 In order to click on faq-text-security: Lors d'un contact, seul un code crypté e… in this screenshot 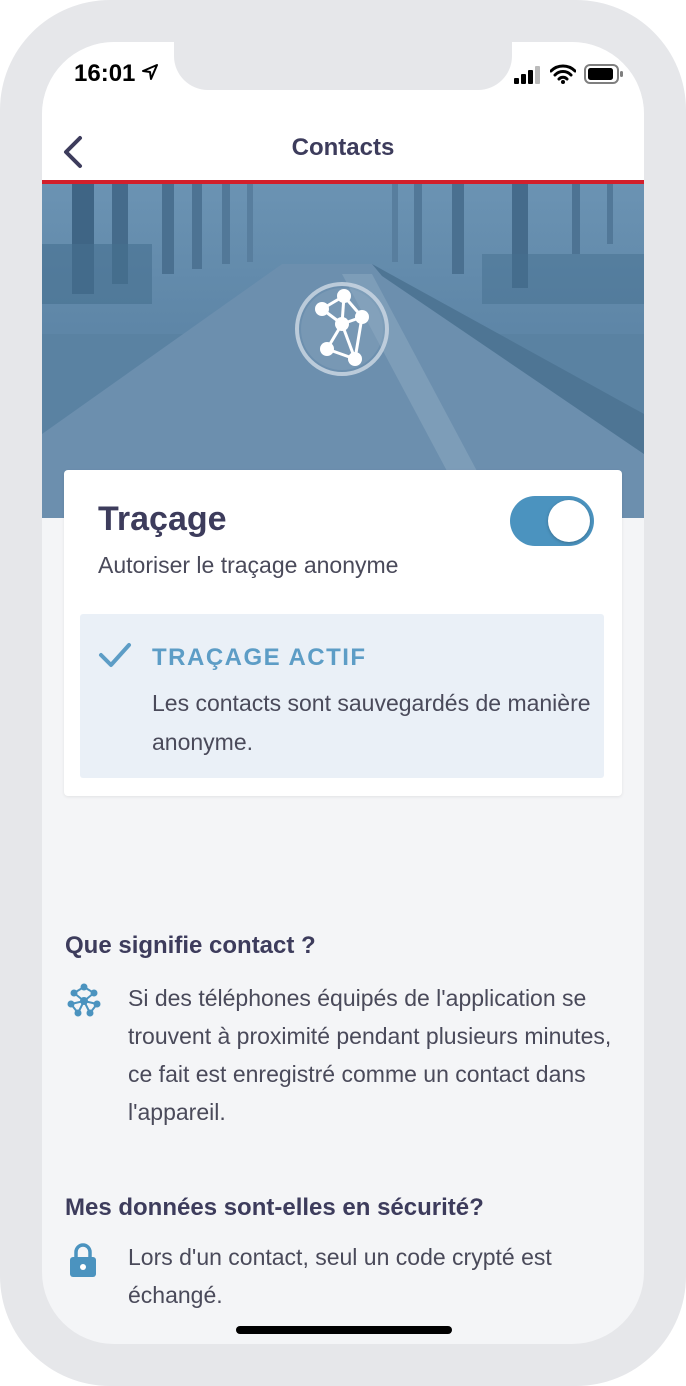, I will do `click(340, 1276)`.